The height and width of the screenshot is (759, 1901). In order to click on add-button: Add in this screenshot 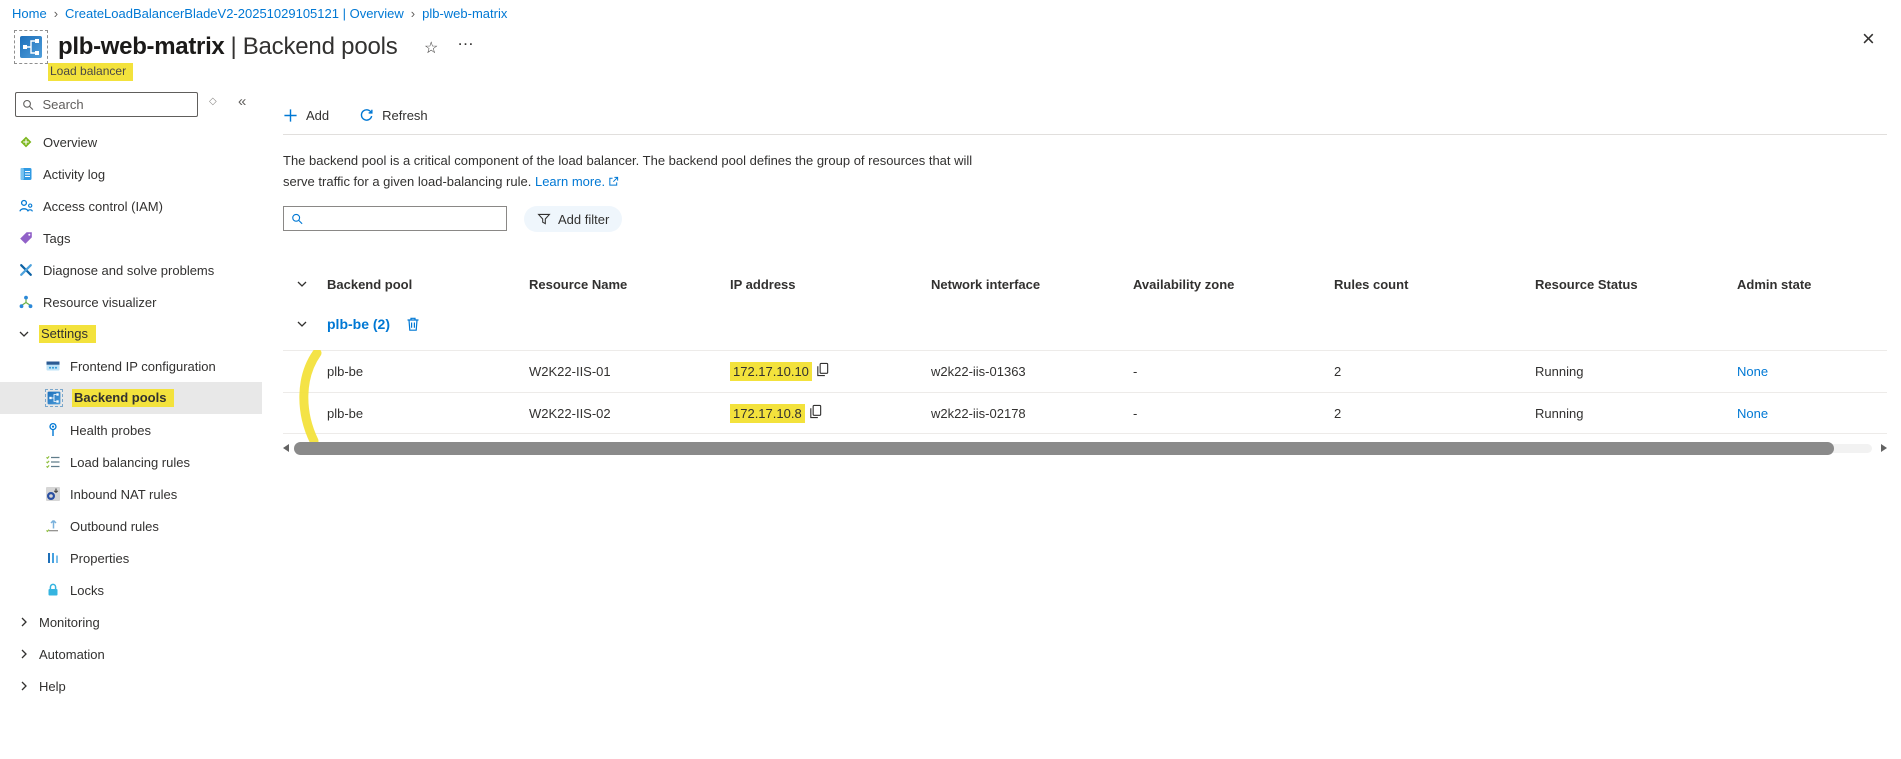, I will do `click(306, 115)`.